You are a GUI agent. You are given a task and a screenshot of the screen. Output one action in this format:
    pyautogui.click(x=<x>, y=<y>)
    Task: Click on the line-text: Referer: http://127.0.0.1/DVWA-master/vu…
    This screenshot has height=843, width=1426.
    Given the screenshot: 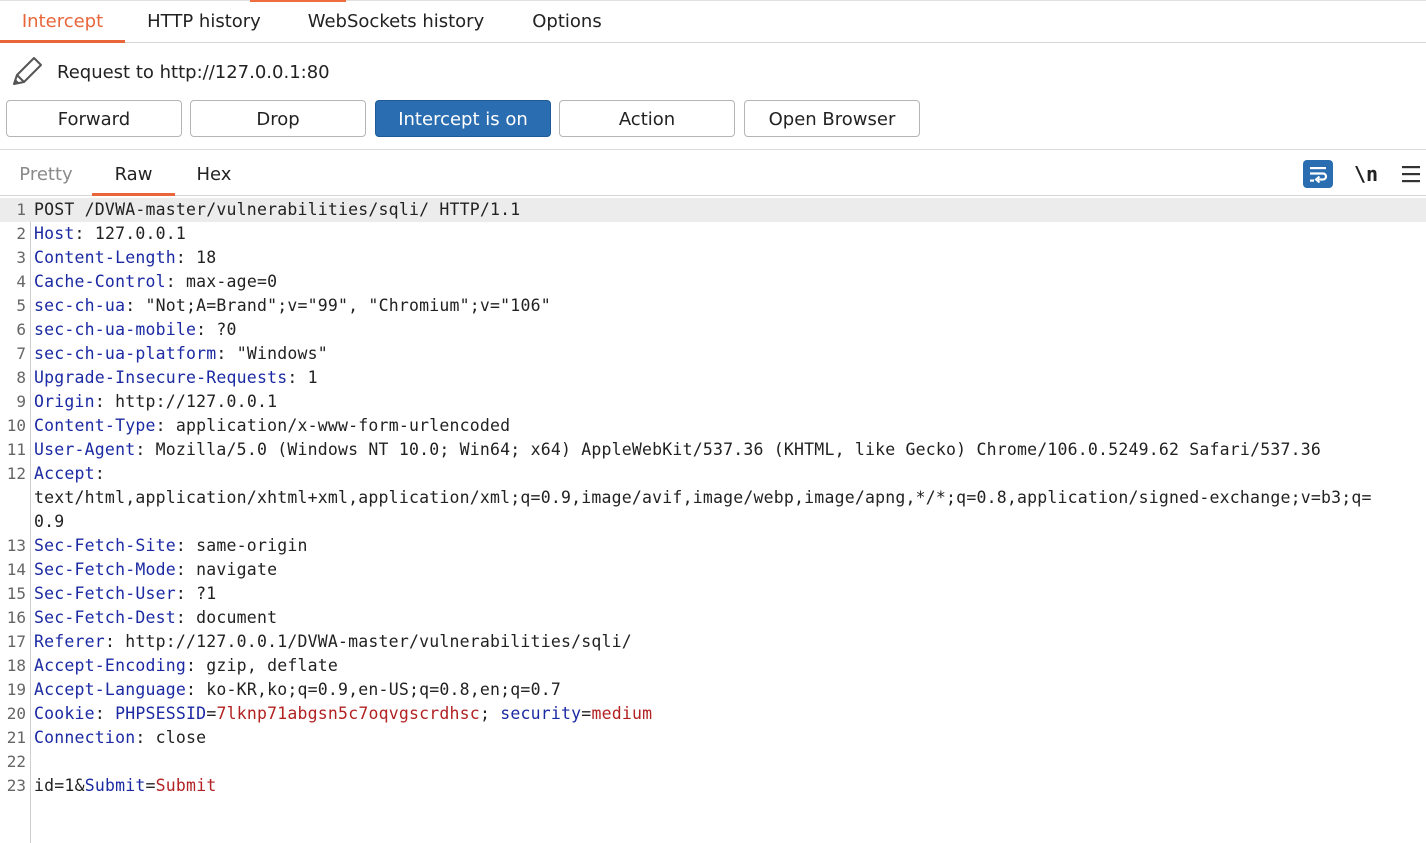 What is the action you would take?
    pyautogui.click(x=333, y=642)
    